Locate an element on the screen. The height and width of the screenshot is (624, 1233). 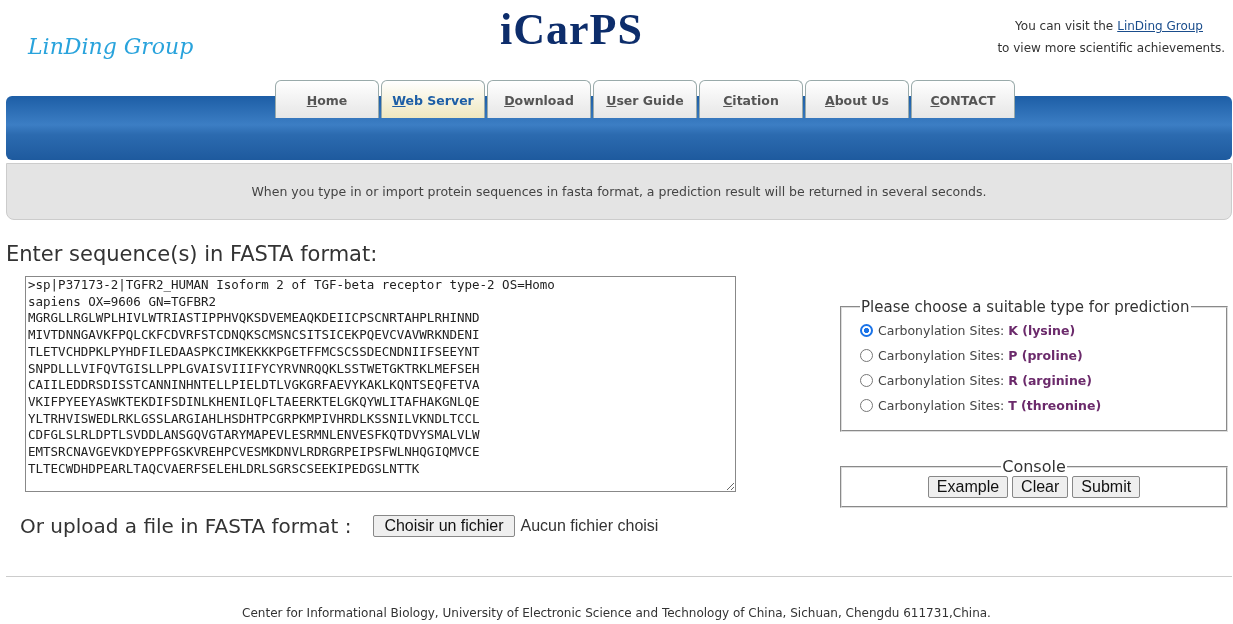
console-button: Submit is located at coordinates (1106, 487).